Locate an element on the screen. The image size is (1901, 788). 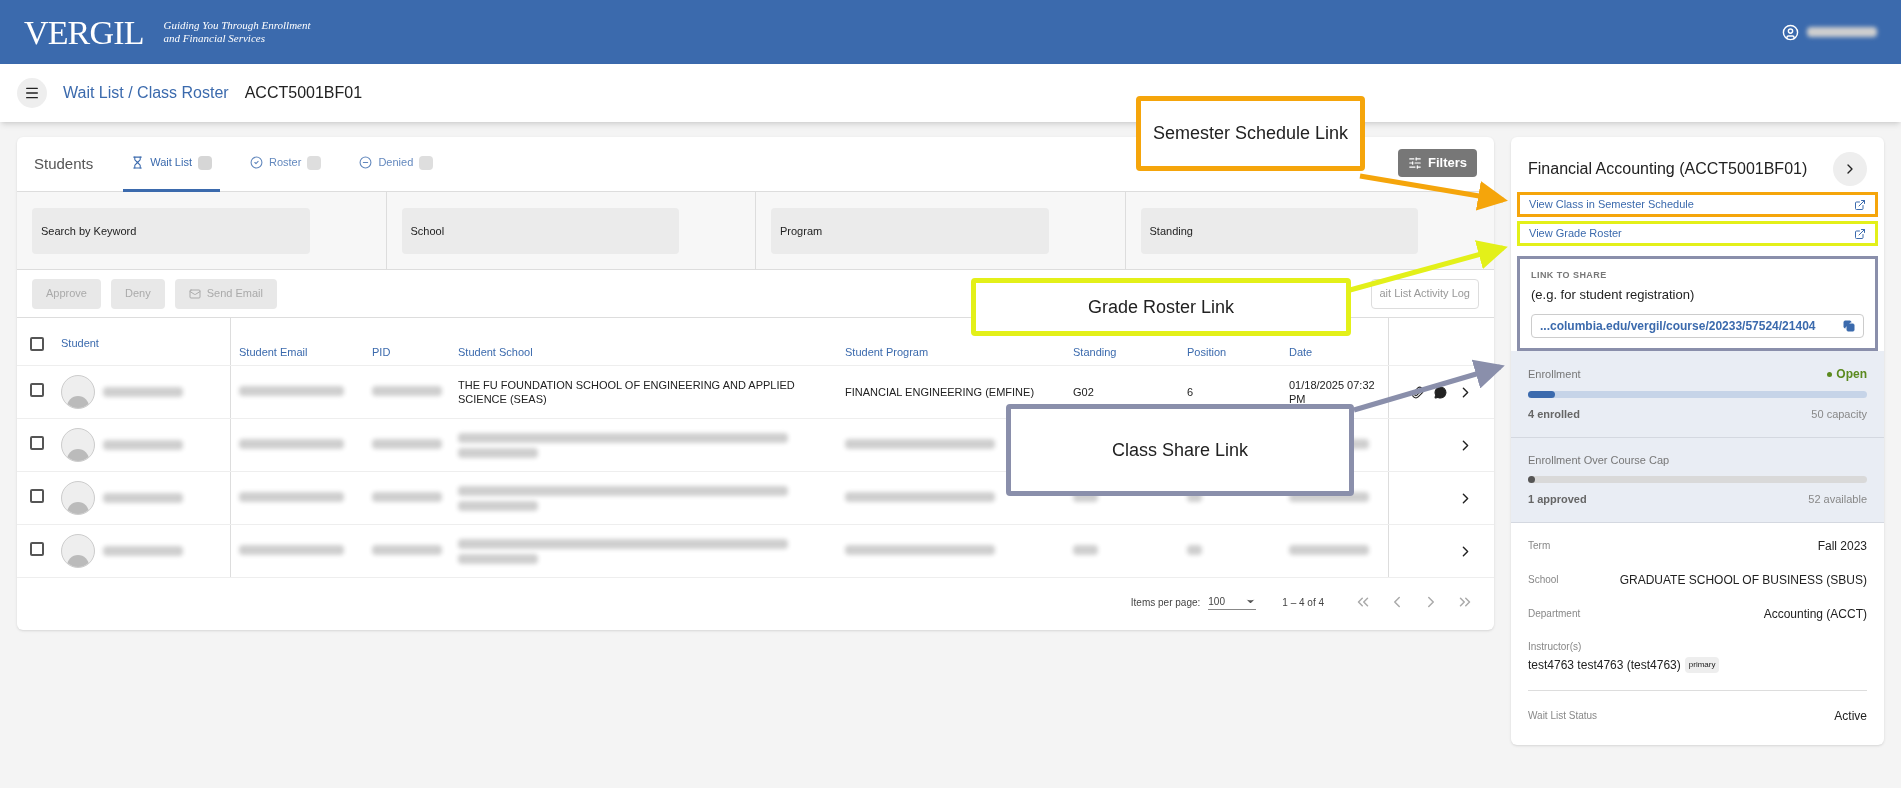
logo: VERGIL is located at coordinates (84, 32).